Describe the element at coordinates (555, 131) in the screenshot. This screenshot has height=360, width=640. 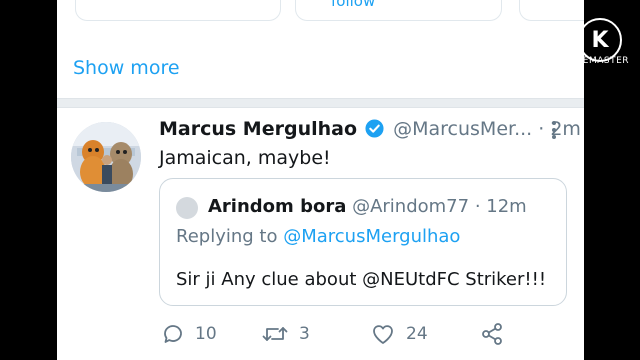
I see `more-options-icon` at that location.